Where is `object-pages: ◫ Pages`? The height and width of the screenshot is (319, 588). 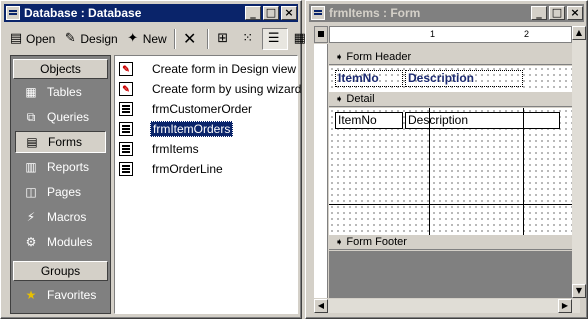
object-pages: ◫ Pages is located at coordinates (60, 192).